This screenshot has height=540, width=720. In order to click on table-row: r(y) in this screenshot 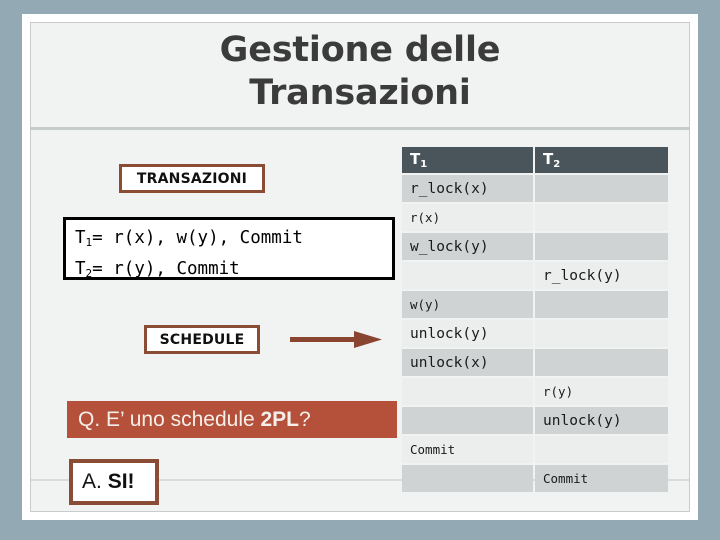, I will do `click(535, 391)`.